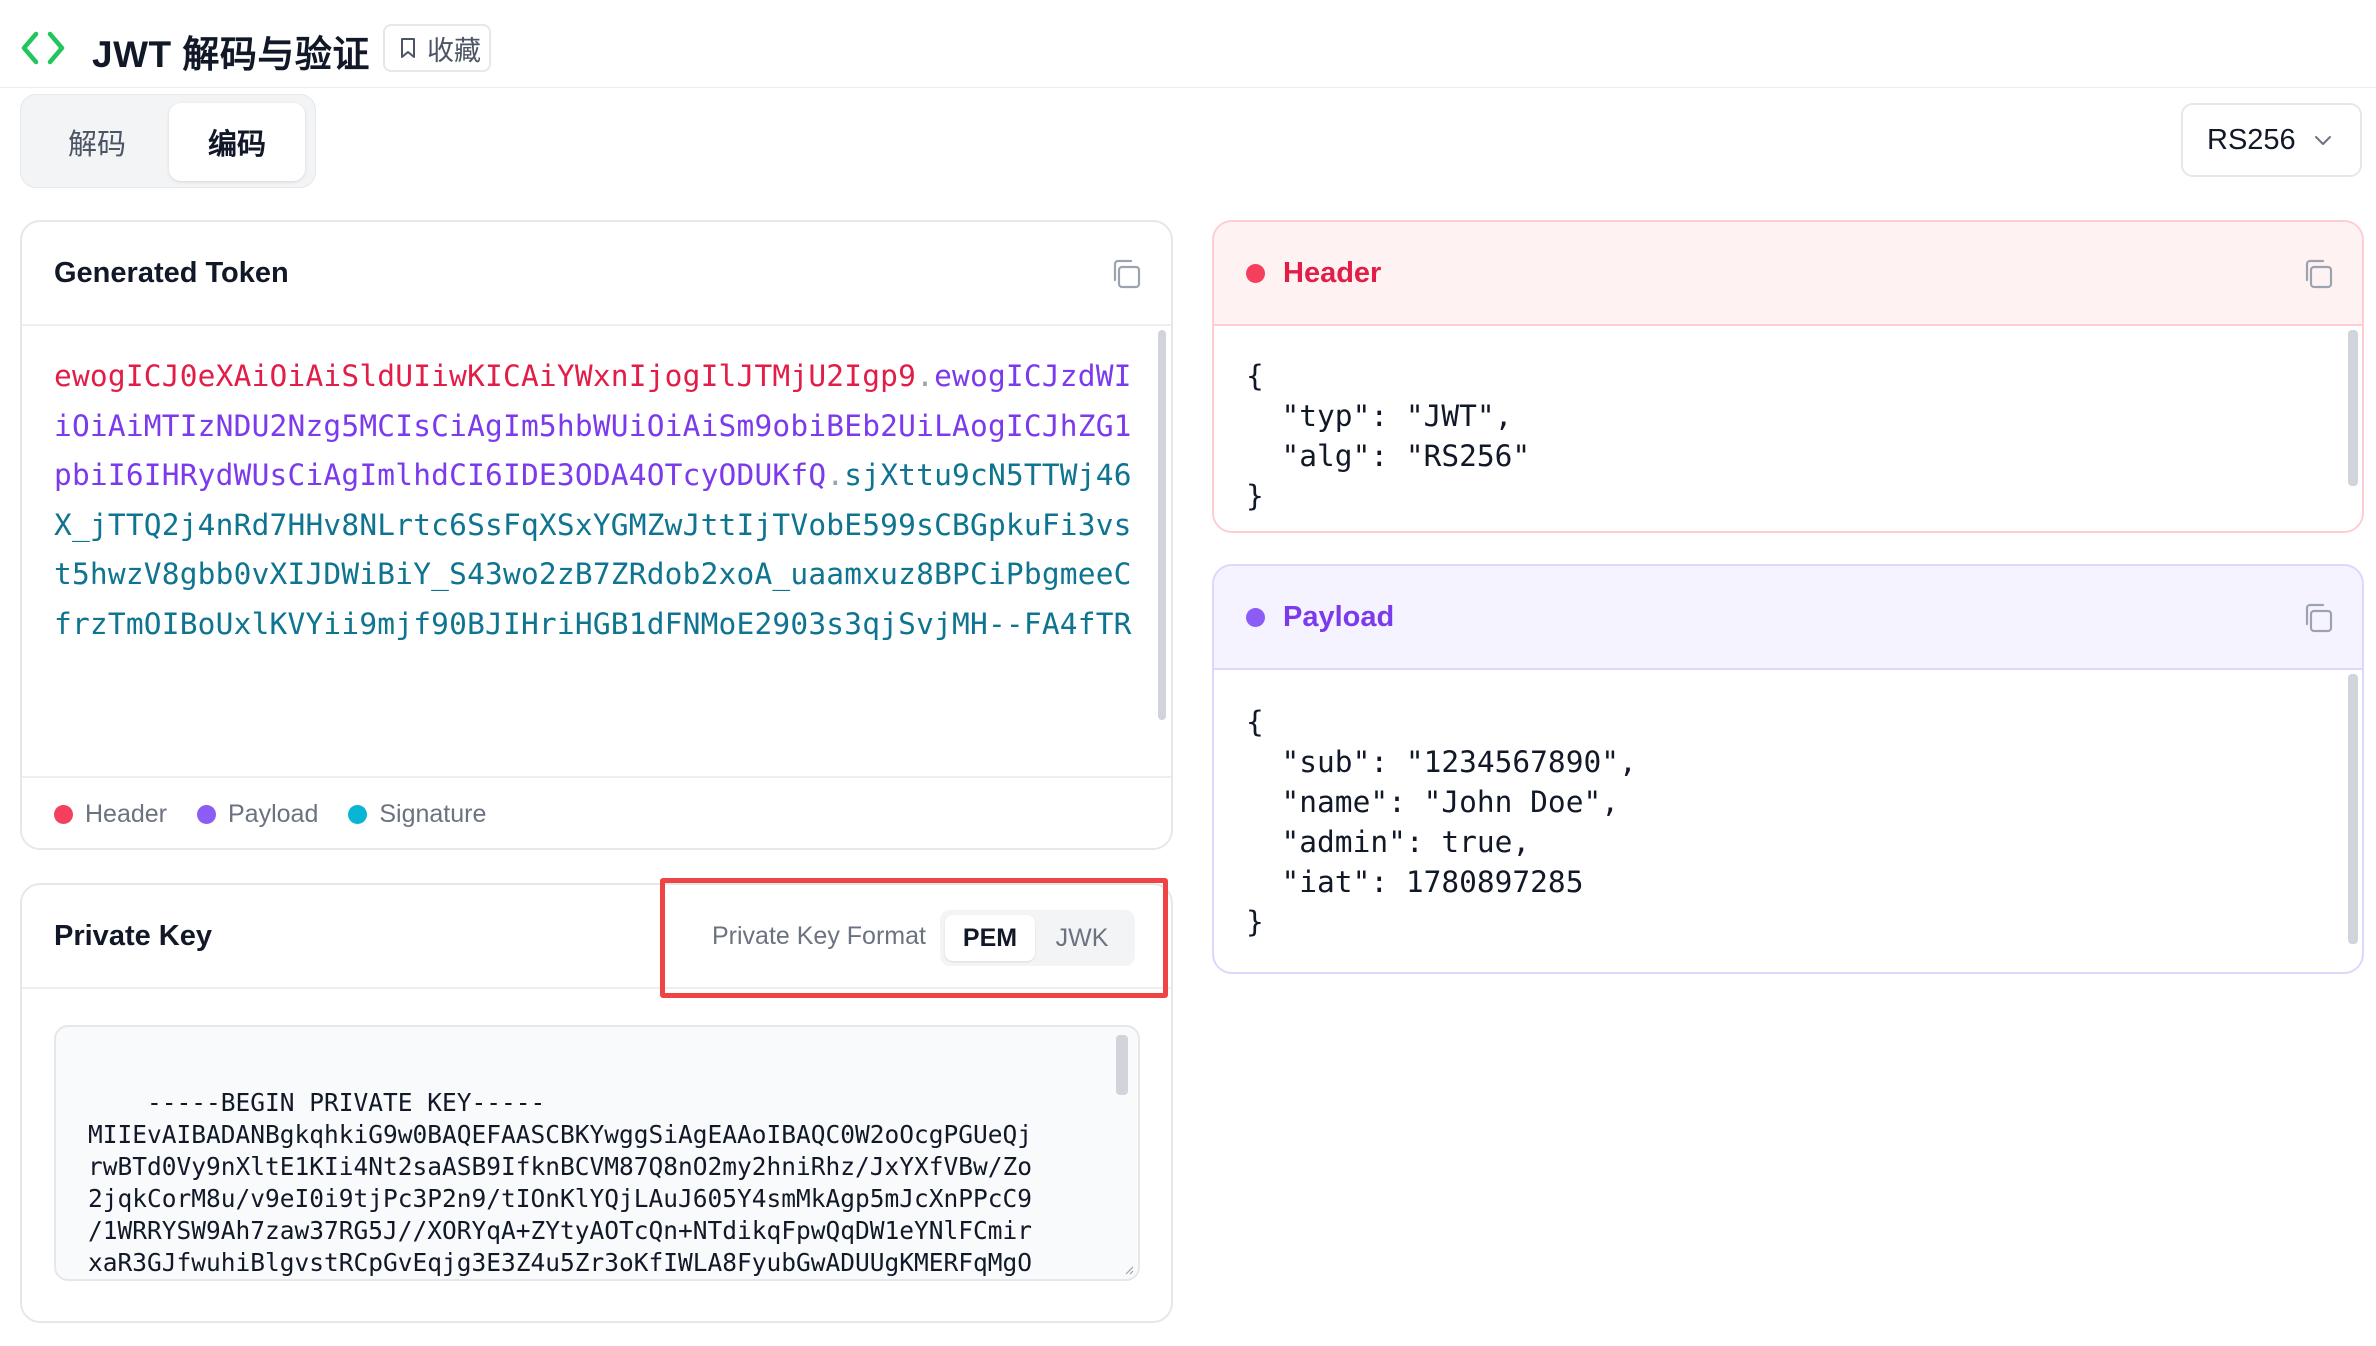 This screenshot has width=2376, height=1346. What do you see at coordinates (171, 272) in the screenshot?
I see `token-card-title: Generated Token` at bounding box center [171, 272].